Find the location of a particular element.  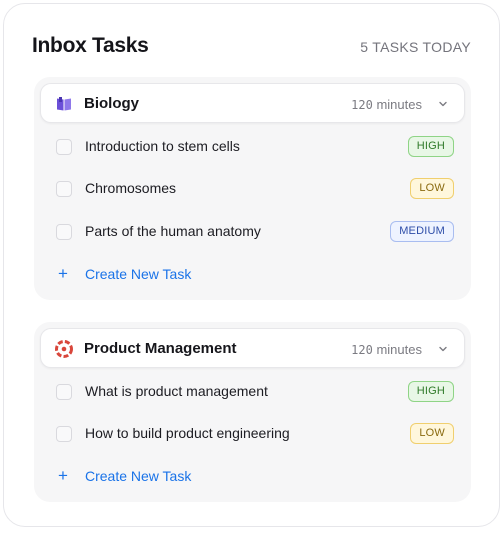

task-row: Chromosomes LOW is located at coordinates (252, 189).